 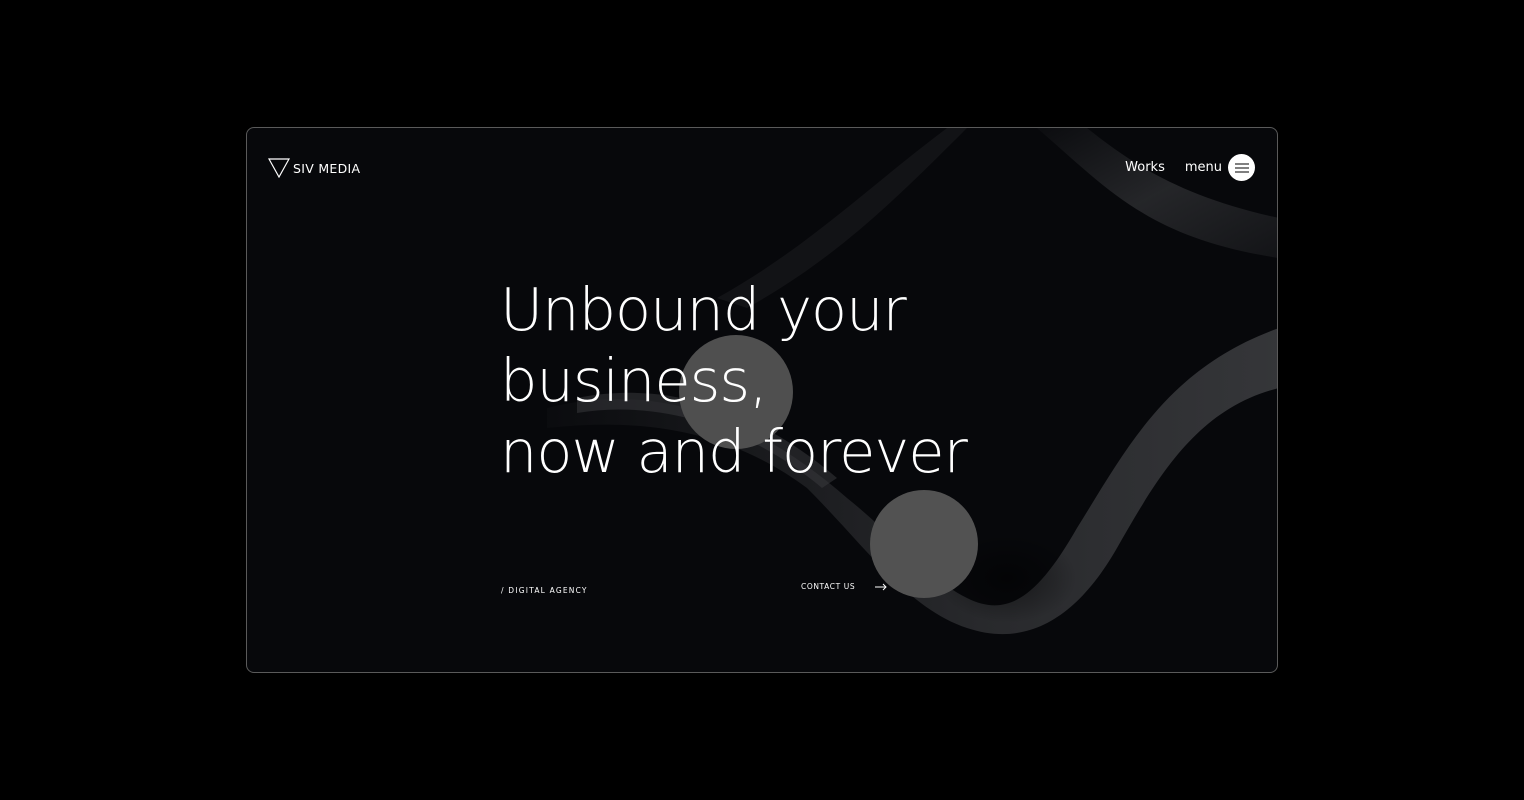 What do you see at coordinates (544, 590) in the screenshot?
I see `tagline: / DIGITAL AGENCY` at bounding box center [544, 590].